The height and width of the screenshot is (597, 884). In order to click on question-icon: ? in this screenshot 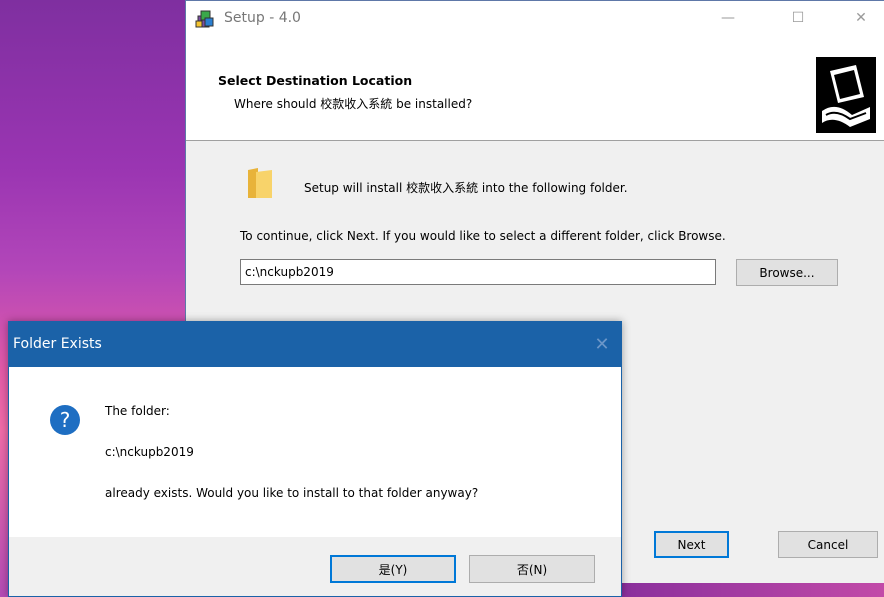, I will do `click(65, 420)`.